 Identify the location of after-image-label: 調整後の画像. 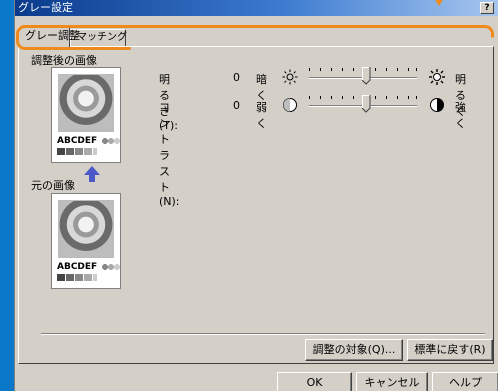
(64, 60).